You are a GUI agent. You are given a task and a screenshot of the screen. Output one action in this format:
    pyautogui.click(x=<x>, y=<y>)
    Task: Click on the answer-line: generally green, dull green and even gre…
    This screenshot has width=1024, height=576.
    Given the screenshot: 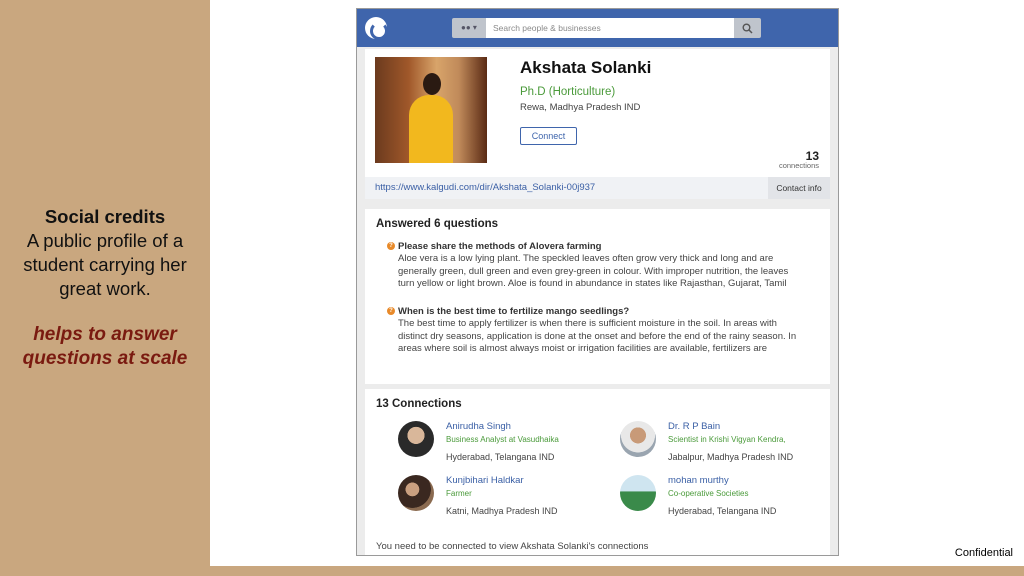 What is the action you would take?
    pyautogui.click(x=593, y=271)
    